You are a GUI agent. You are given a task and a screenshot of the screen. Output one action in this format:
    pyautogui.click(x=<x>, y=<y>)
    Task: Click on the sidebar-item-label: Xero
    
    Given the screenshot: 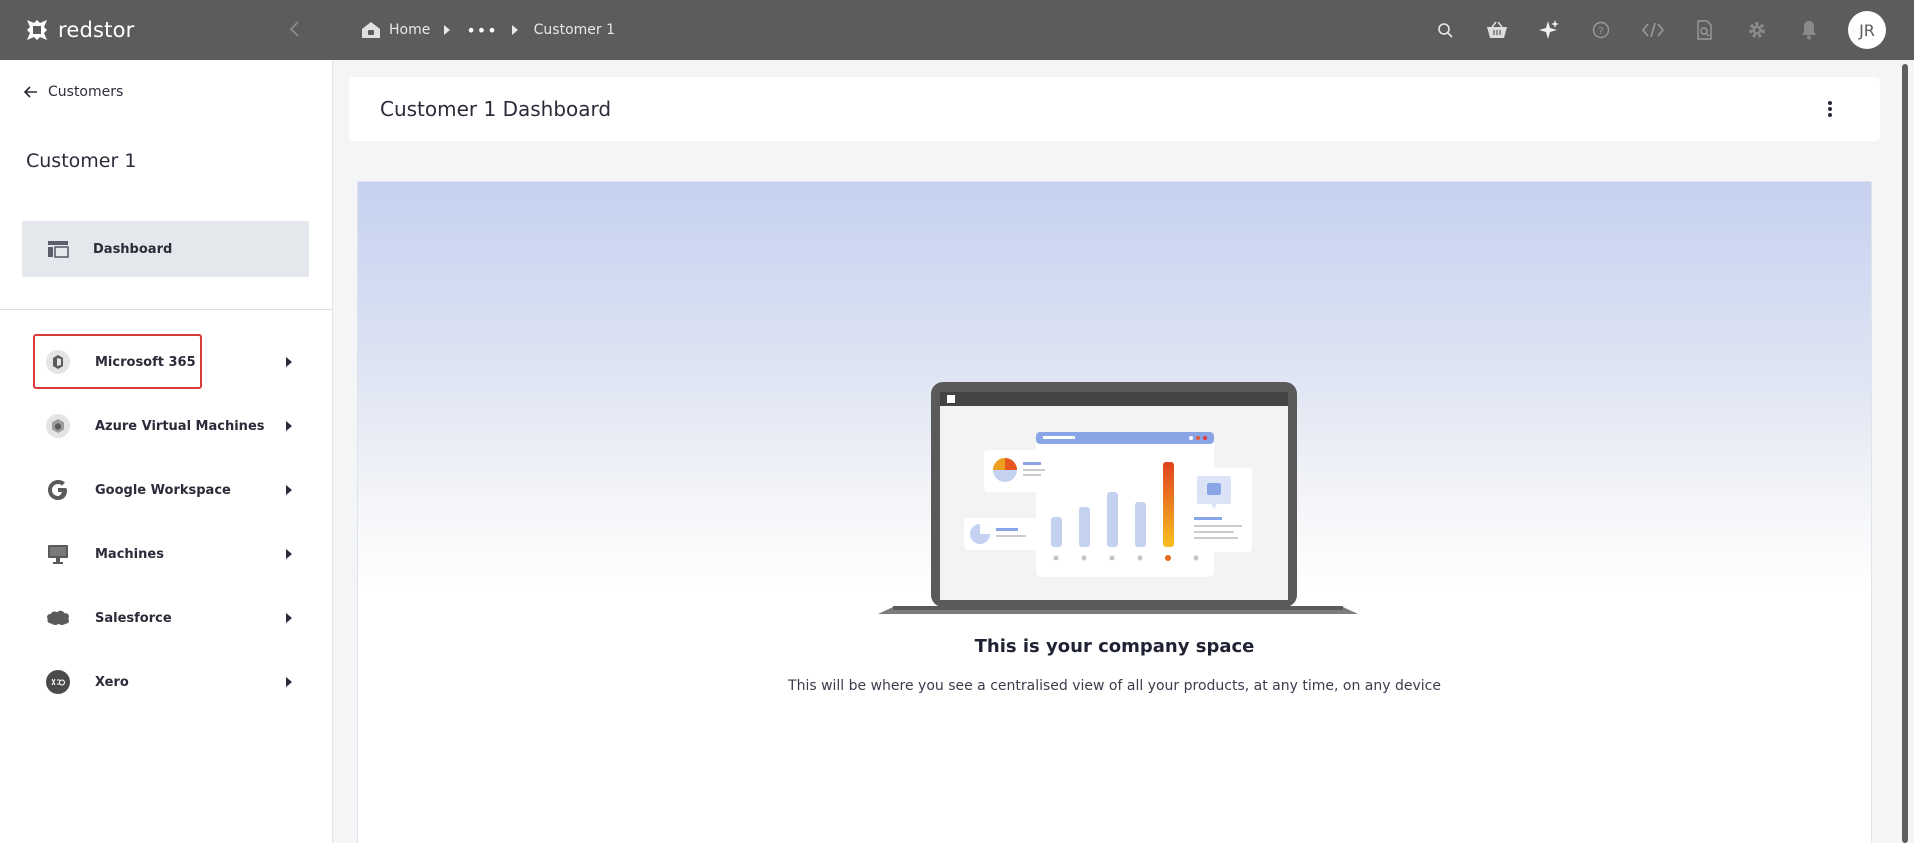 What is the action you would take?
    pyautogui.click(x=112, y=682)
    